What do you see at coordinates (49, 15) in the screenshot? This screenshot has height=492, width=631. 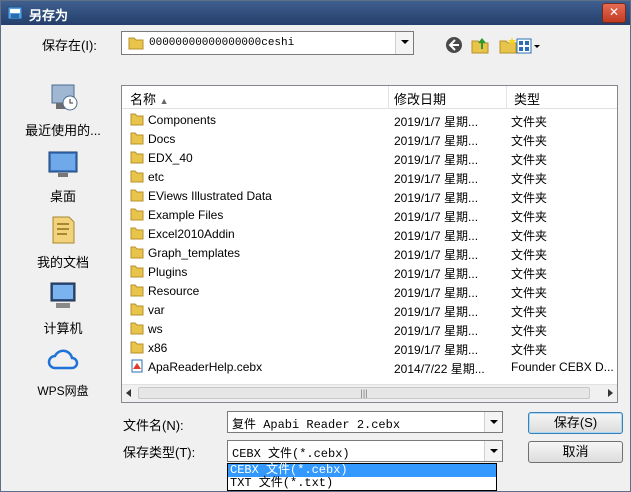 I see `dialog-title: 另存为` at bounding box center [49, 15].